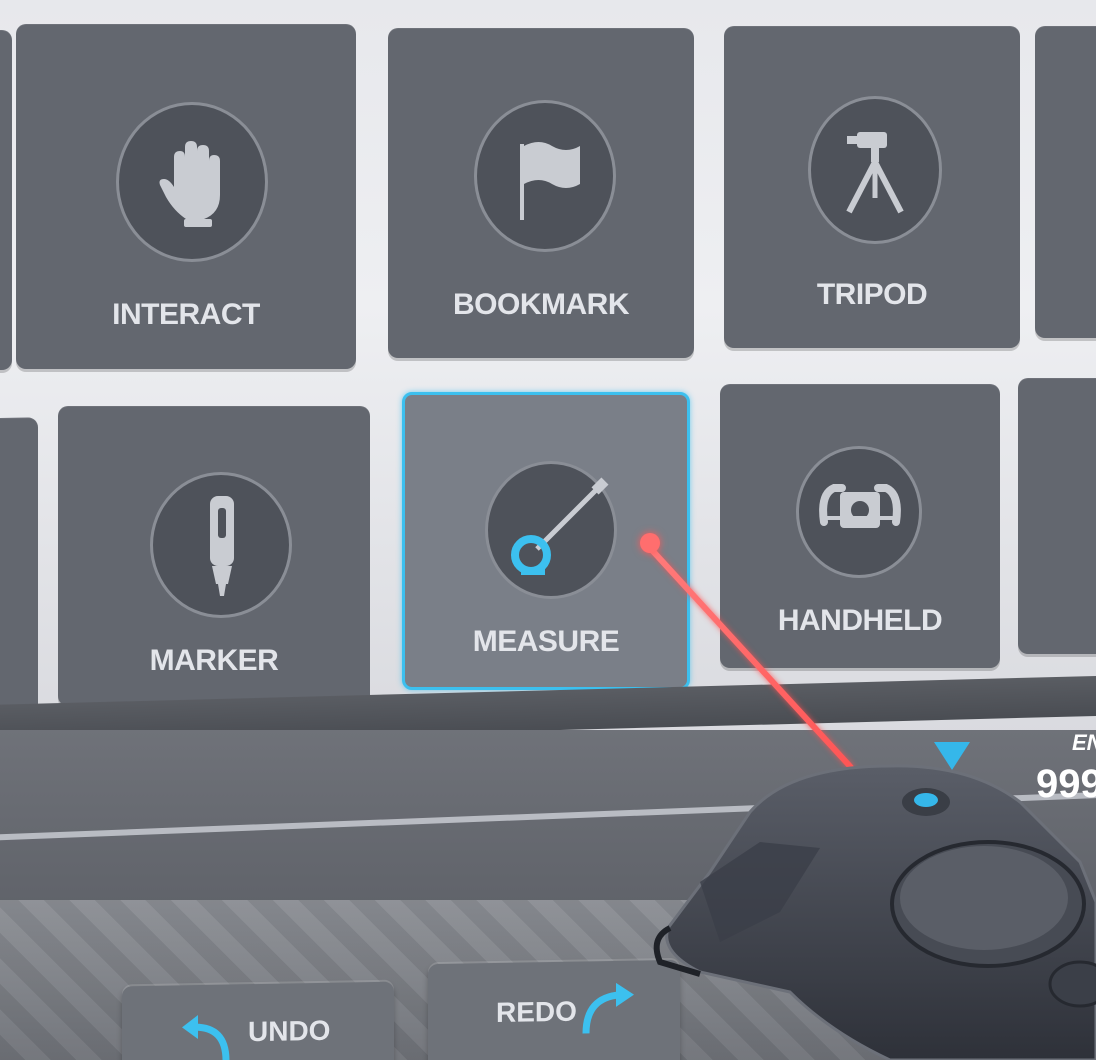 The height and width of the screenshot is (1060, 1096). I want to click on laser-pointer-dot, so click(650, 543).